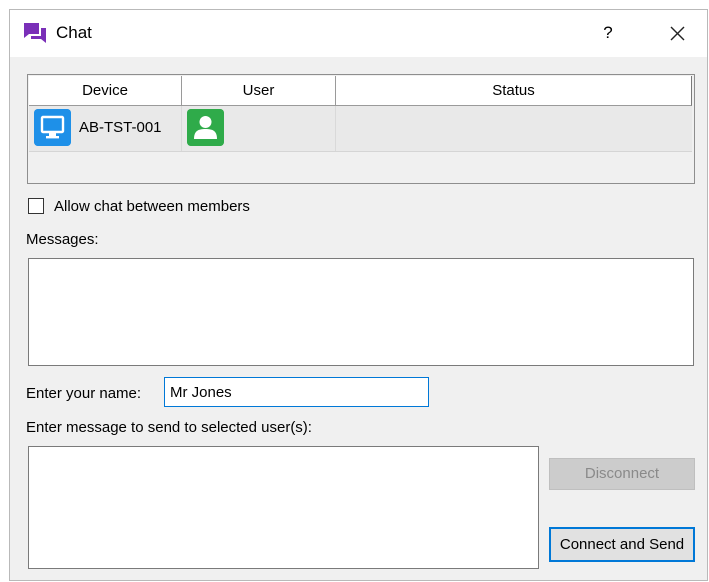 The width and height of the screenshot is (709, 582). Describe the element at coordinates (259, 128) in the screenshot. I see `user-cell` at that location.